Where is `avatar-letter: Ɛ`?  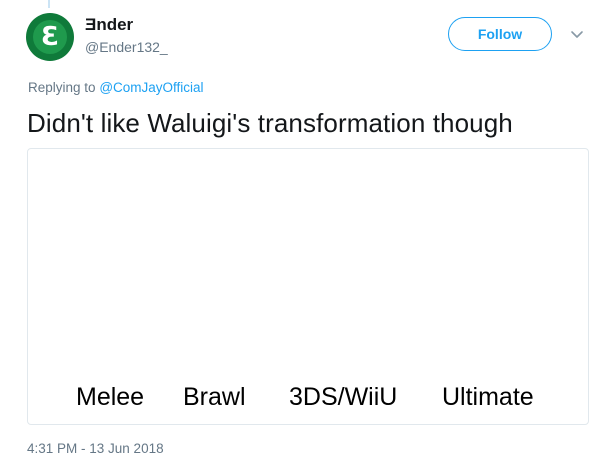 avatar-letter: Ɛ is located at coordinates (50, 37).